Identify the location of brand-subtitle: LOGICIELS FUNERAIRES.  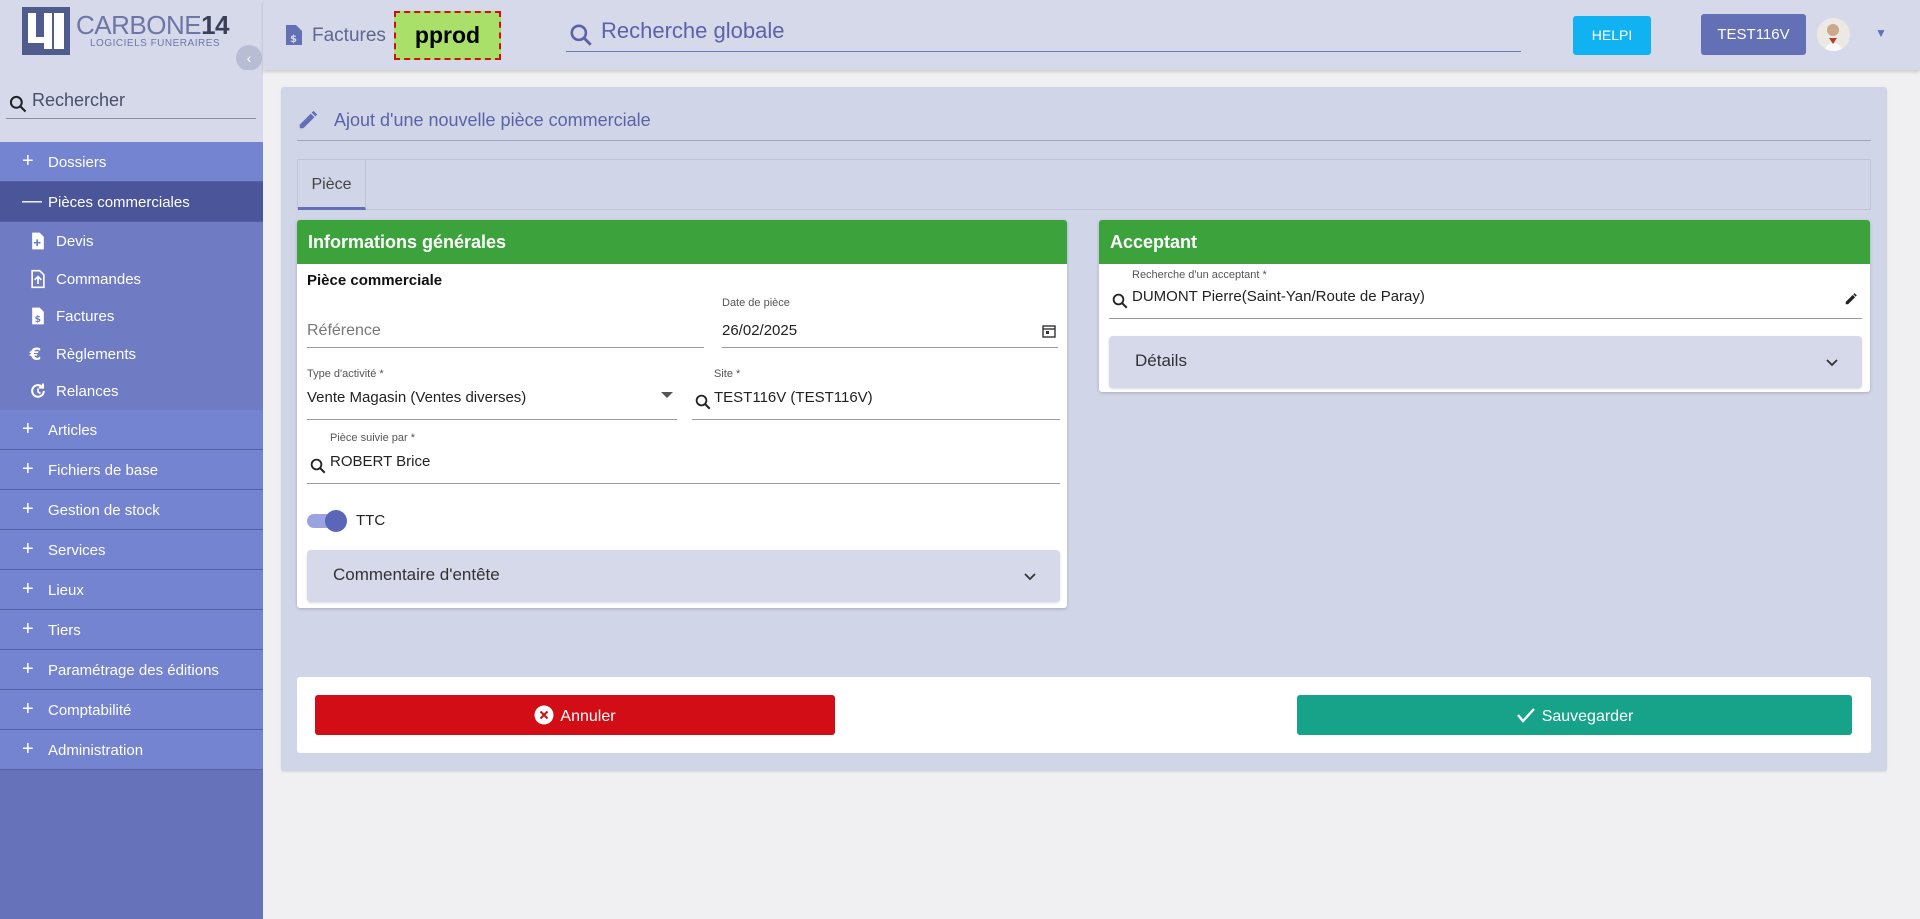
(155, 43).